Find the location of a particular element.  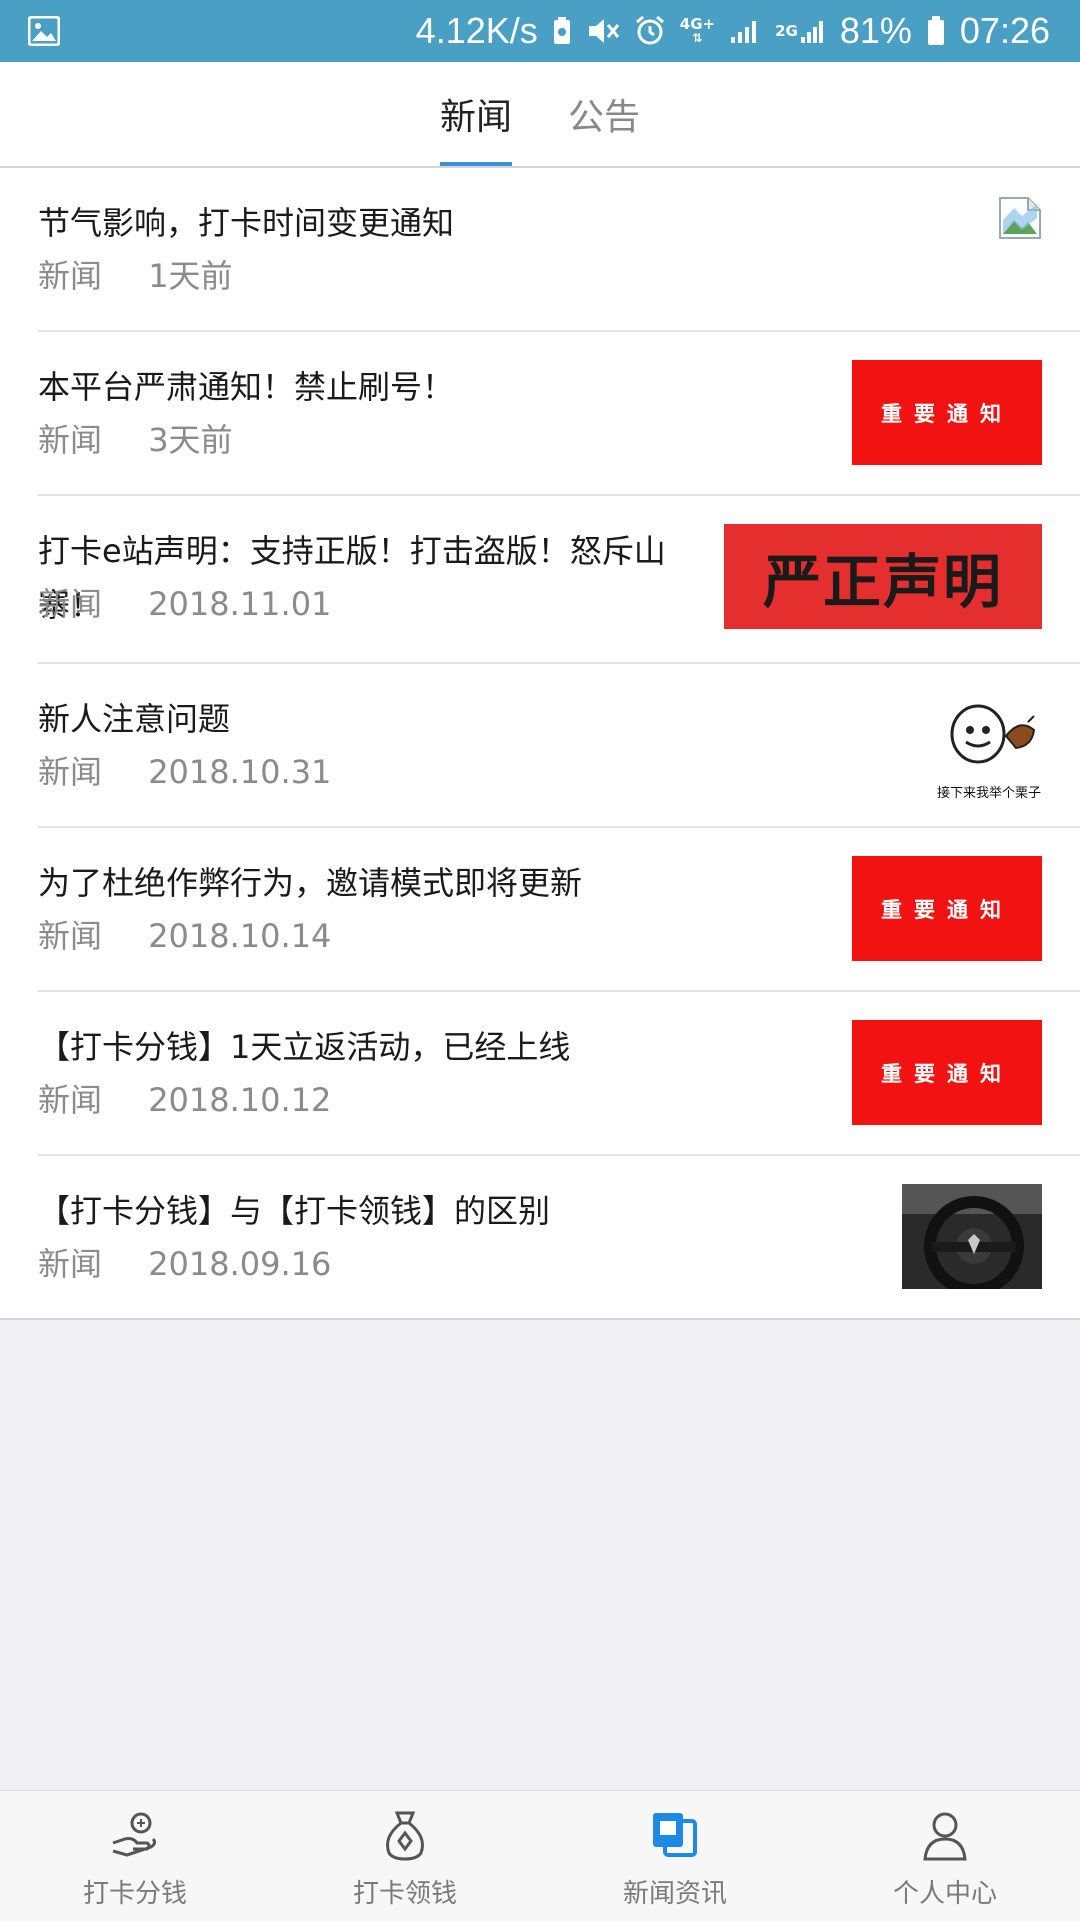

tab-news-label: 新闻 is located at coordinates (475, 117).